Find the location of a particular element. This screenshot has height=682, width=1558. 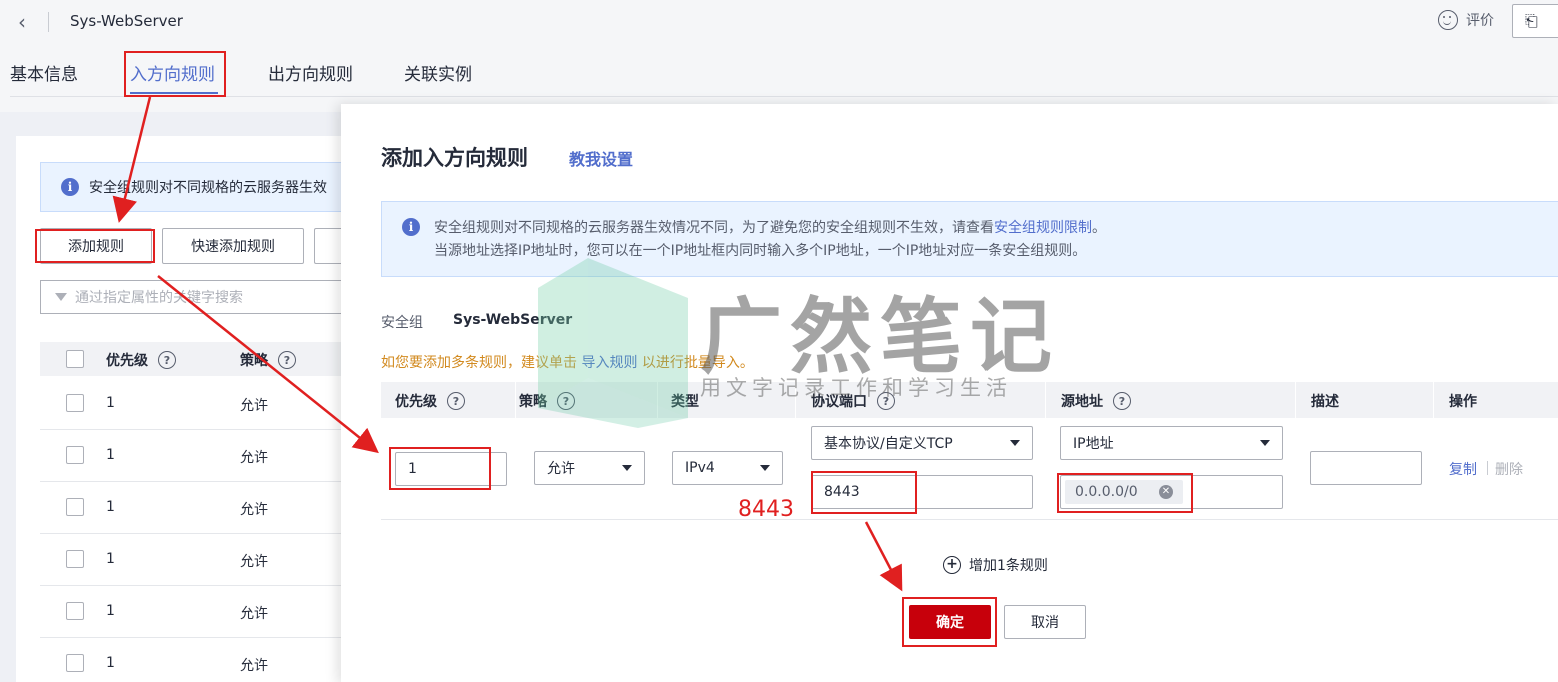

smile-icon is located at coordinates (1448, 20).